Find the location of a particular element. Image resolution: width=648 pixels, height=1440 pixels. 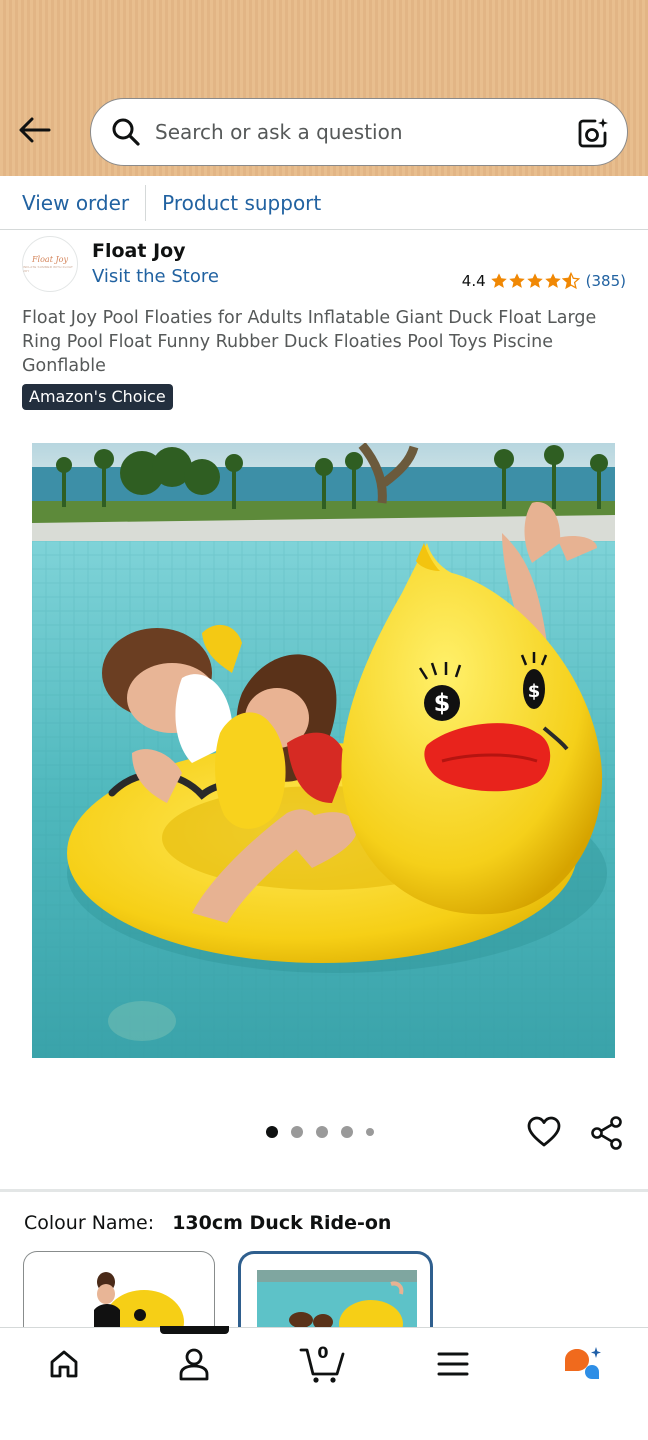

store-logo-text: Float Joy is located at coordinates (50, 259).